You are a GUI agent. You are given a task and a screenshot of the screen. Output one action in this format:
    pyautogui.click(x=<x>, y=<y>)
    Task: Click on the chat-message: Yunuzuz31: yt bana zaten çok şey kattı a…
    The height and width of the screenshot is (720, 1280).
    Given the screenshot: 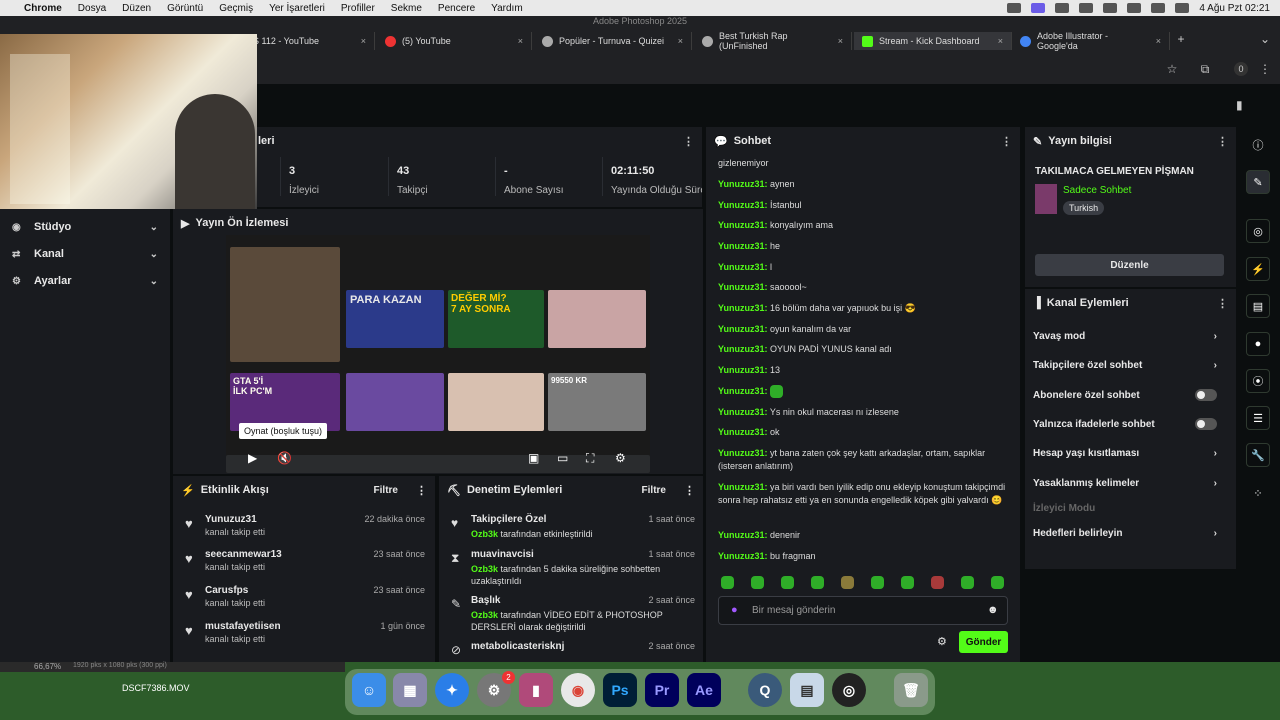 What is the action you would take?
    pyautogui.click(x=863, y=460)
    